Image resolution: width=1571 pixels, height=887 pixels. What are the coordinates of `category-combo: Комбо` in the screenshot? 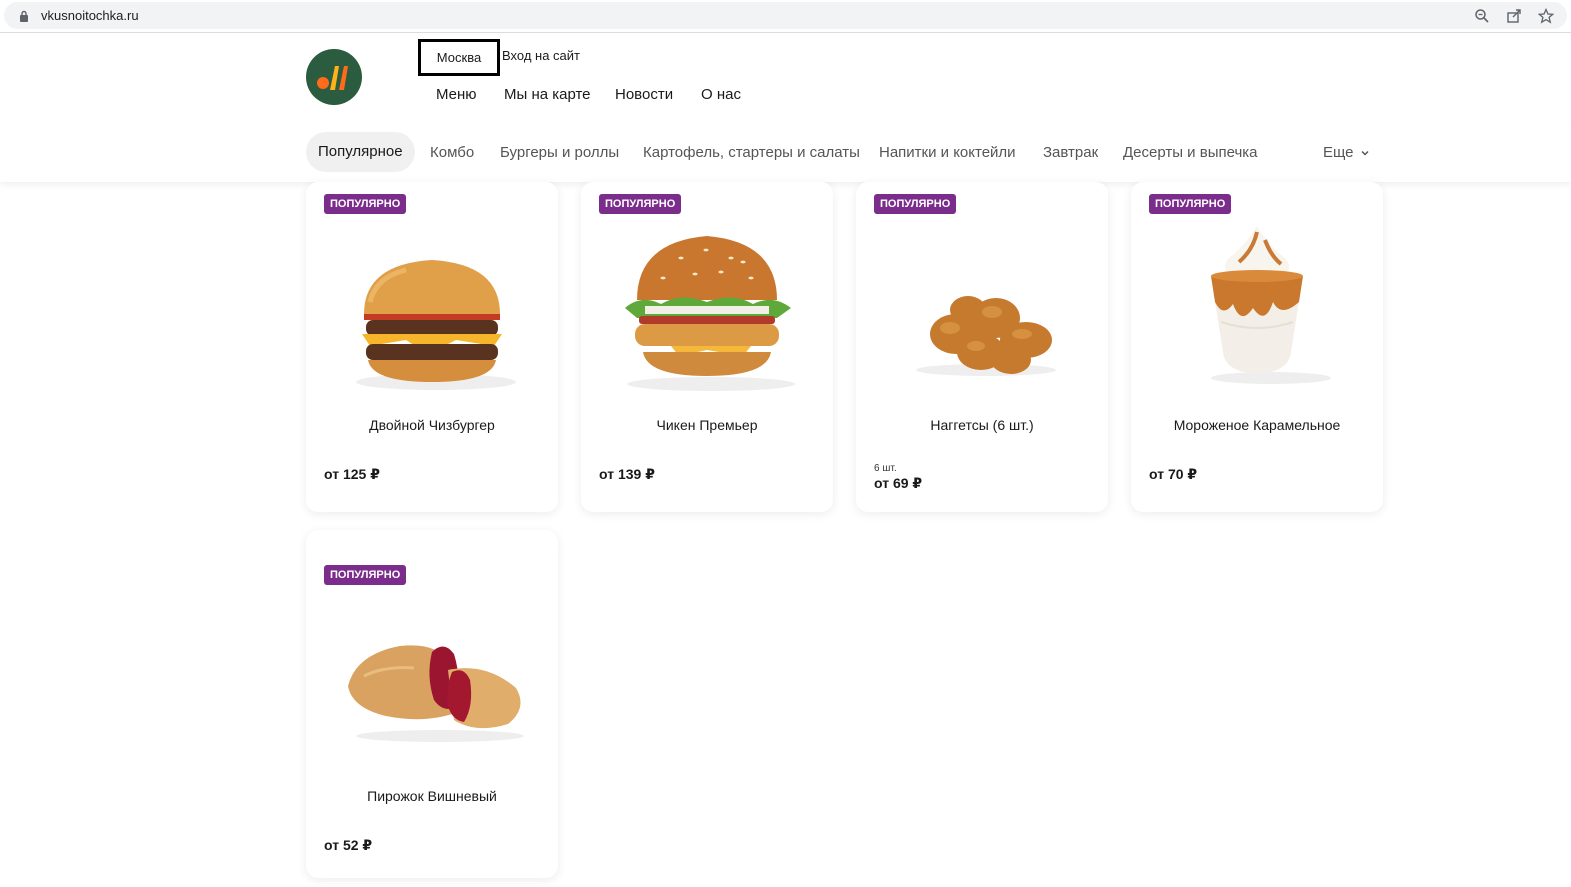 It's located at (452, 152).